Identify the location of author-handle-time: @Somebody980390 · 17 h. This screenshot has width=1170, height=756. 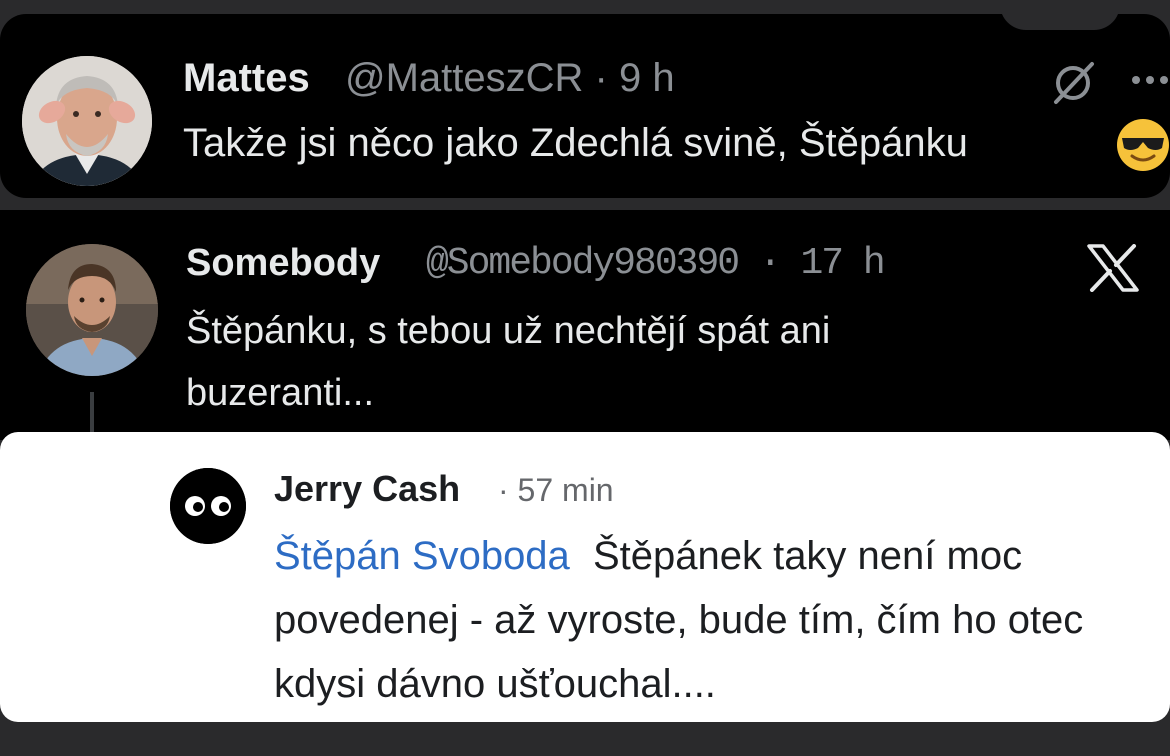
(656, 263).